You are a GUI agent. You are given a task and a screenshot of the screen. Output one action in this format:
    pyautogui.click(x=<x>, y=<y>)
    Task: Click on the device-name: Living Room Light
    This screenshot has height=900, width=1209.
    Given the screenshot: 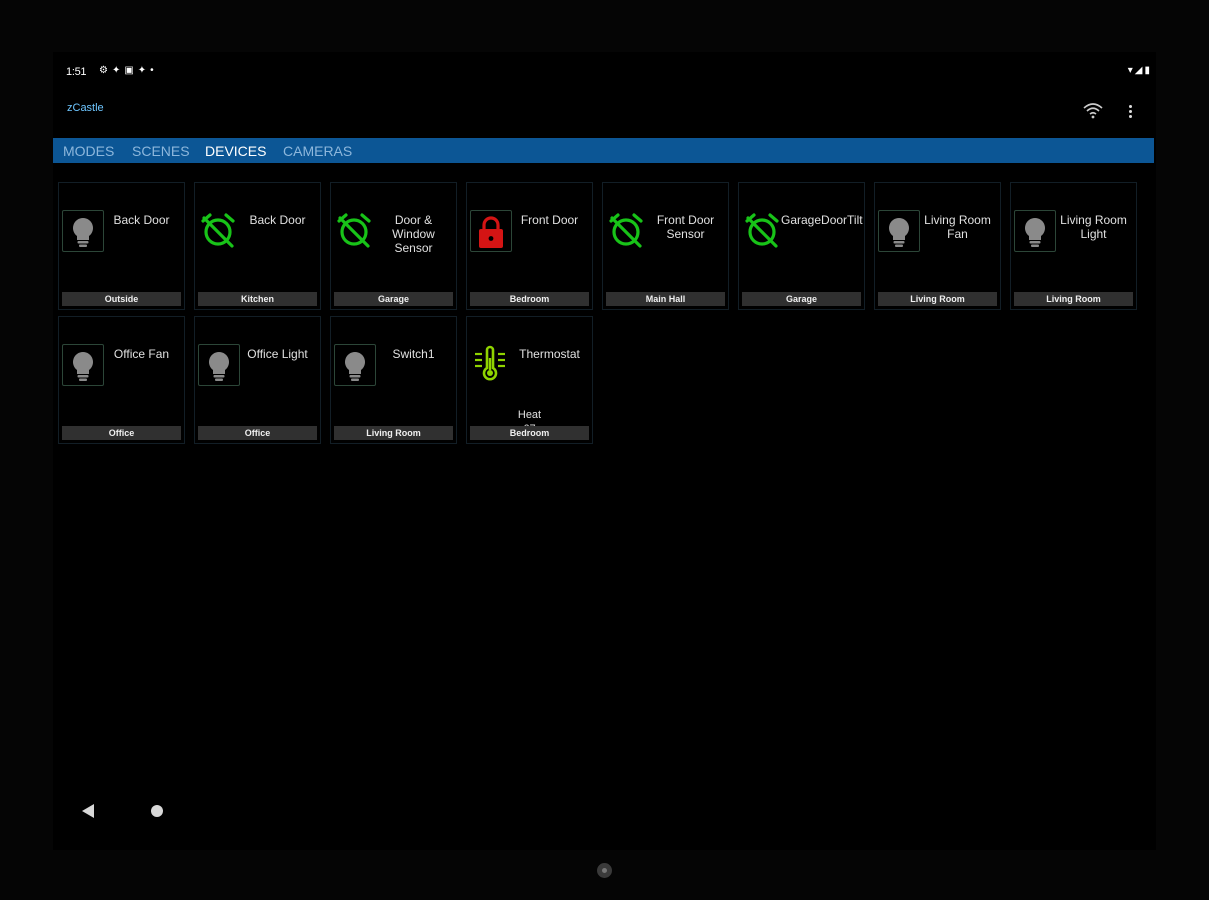 What is the action you would take?
    pyautogui.click(x=1093, y=227)
    